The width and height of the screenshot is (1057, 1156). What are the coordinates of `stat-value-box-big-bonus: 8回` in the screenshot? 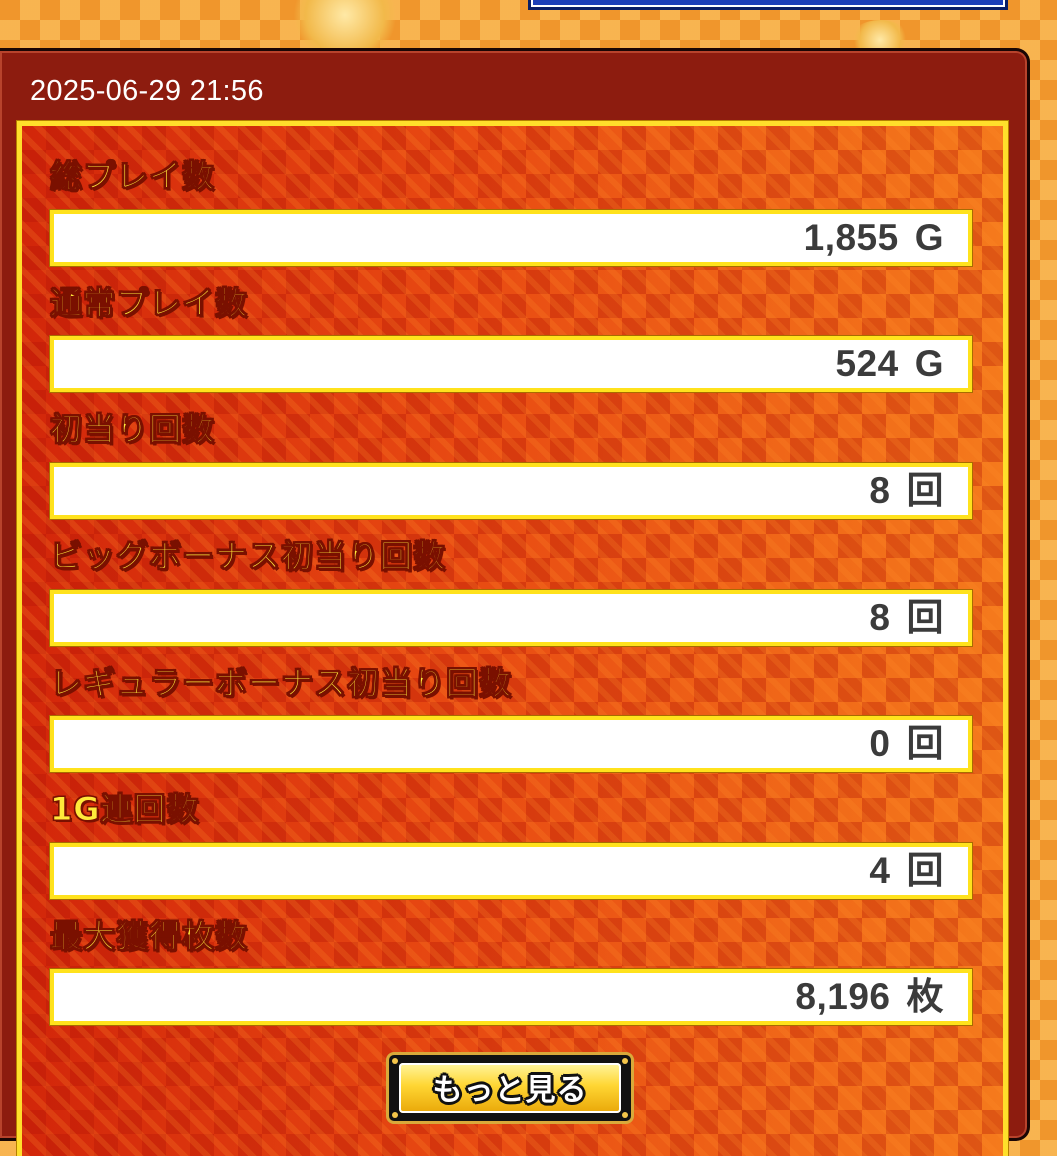 It's located at (511, 618).